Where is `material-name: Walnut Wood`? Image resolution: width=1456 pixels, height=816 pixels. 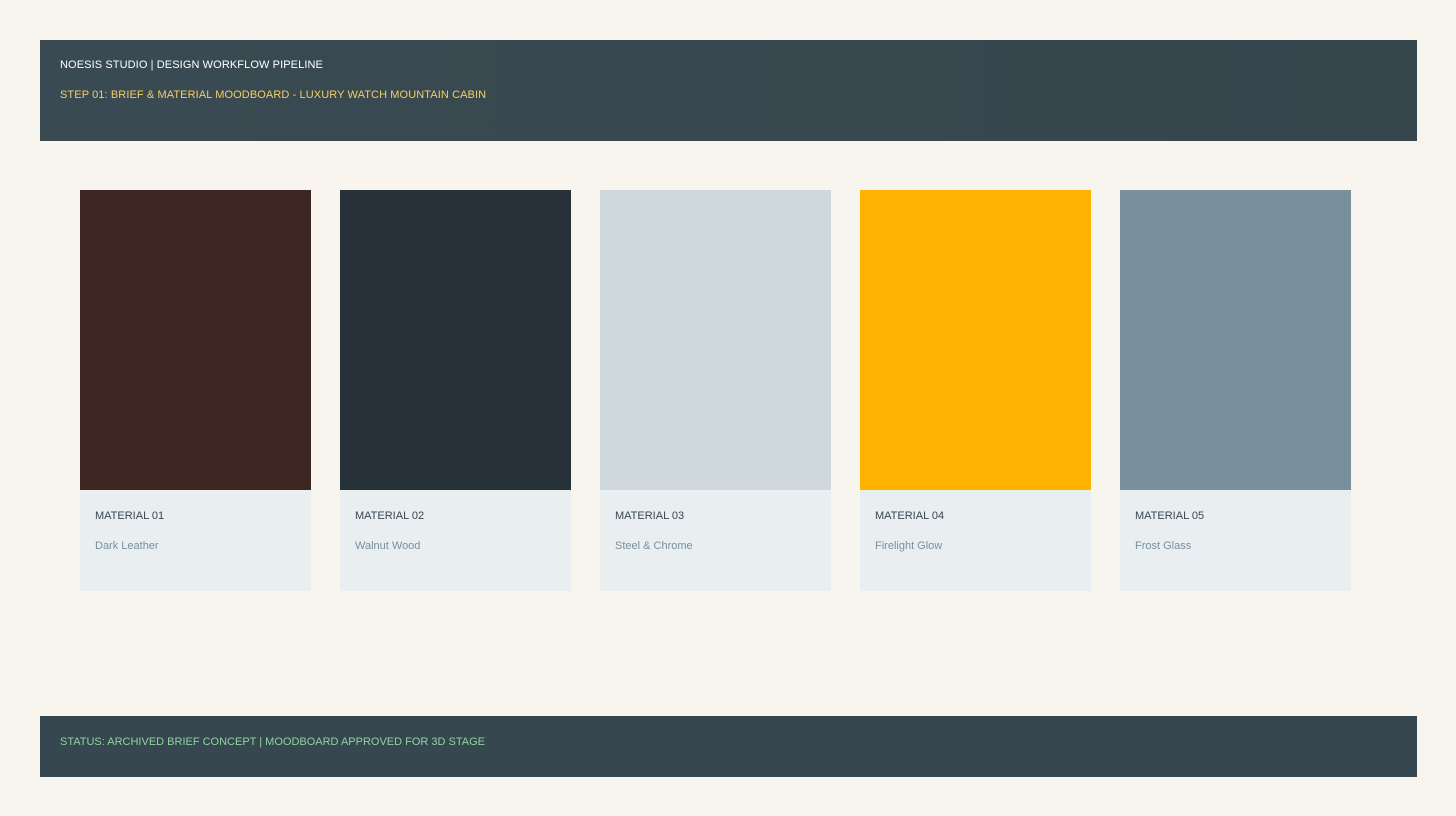 material-name: Walnut Wood is located at coordinates (388, 546).